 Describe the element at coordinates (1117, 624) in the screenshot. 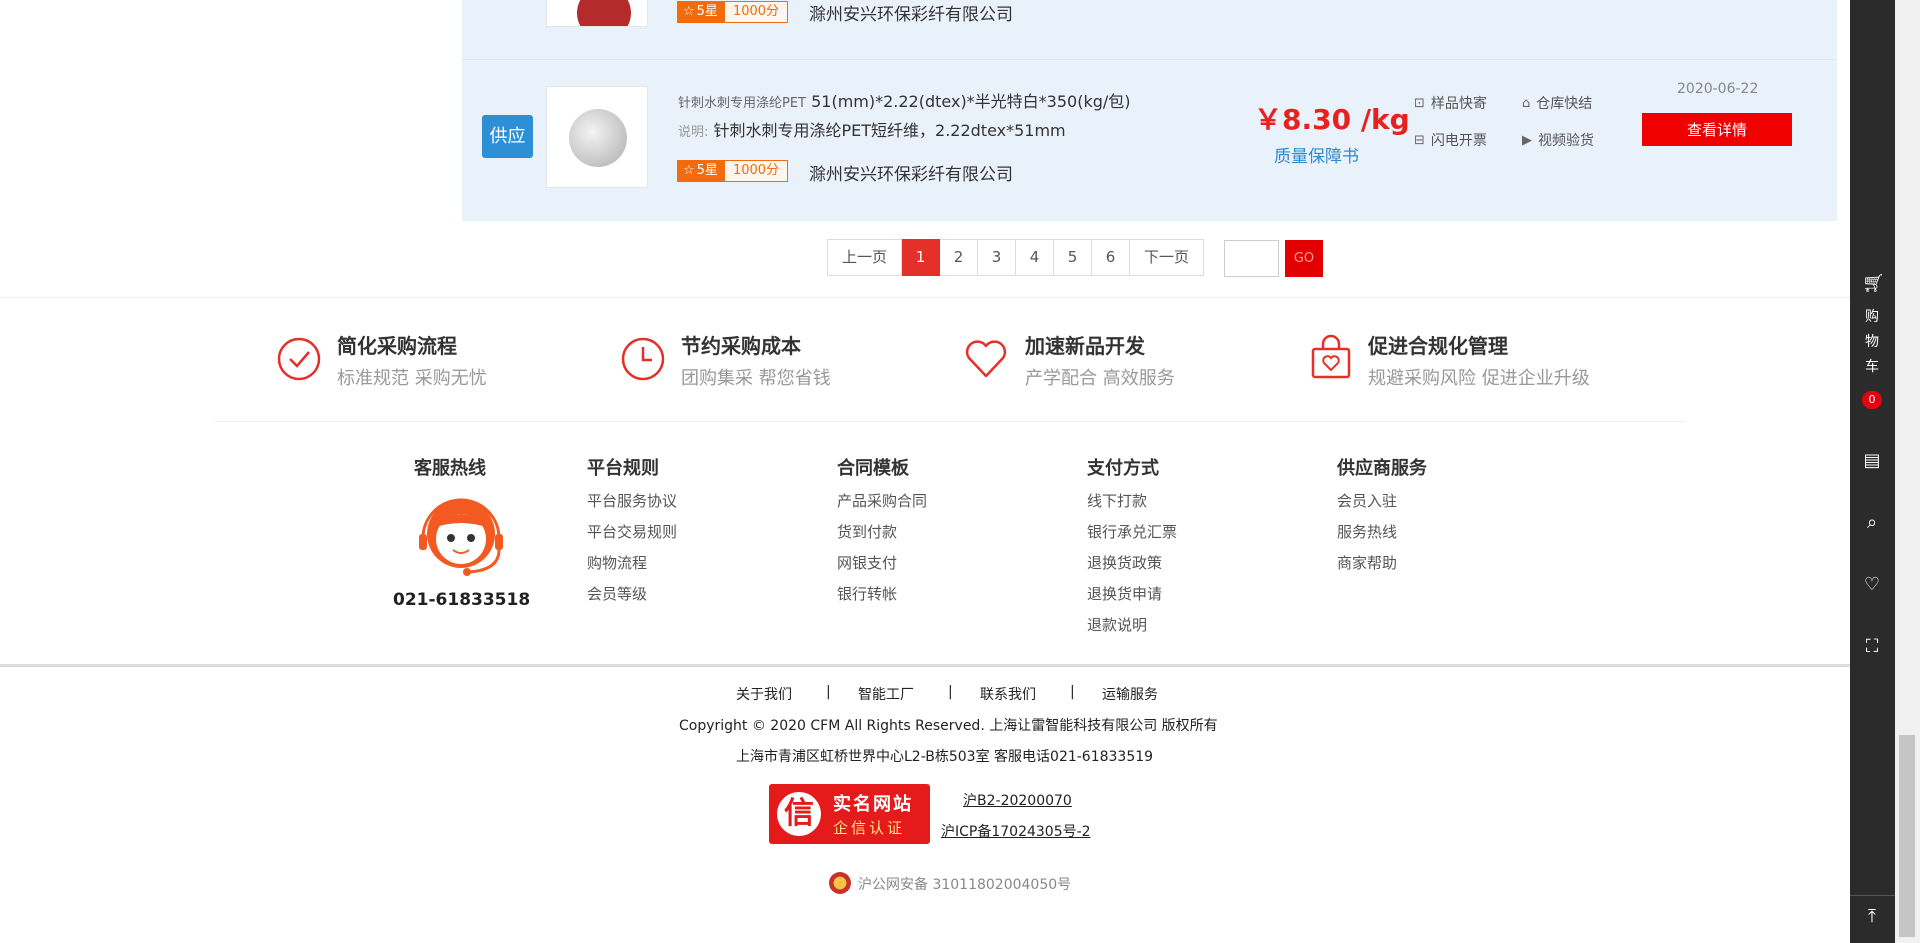

I see `footer-link: 退款说明` at that location.